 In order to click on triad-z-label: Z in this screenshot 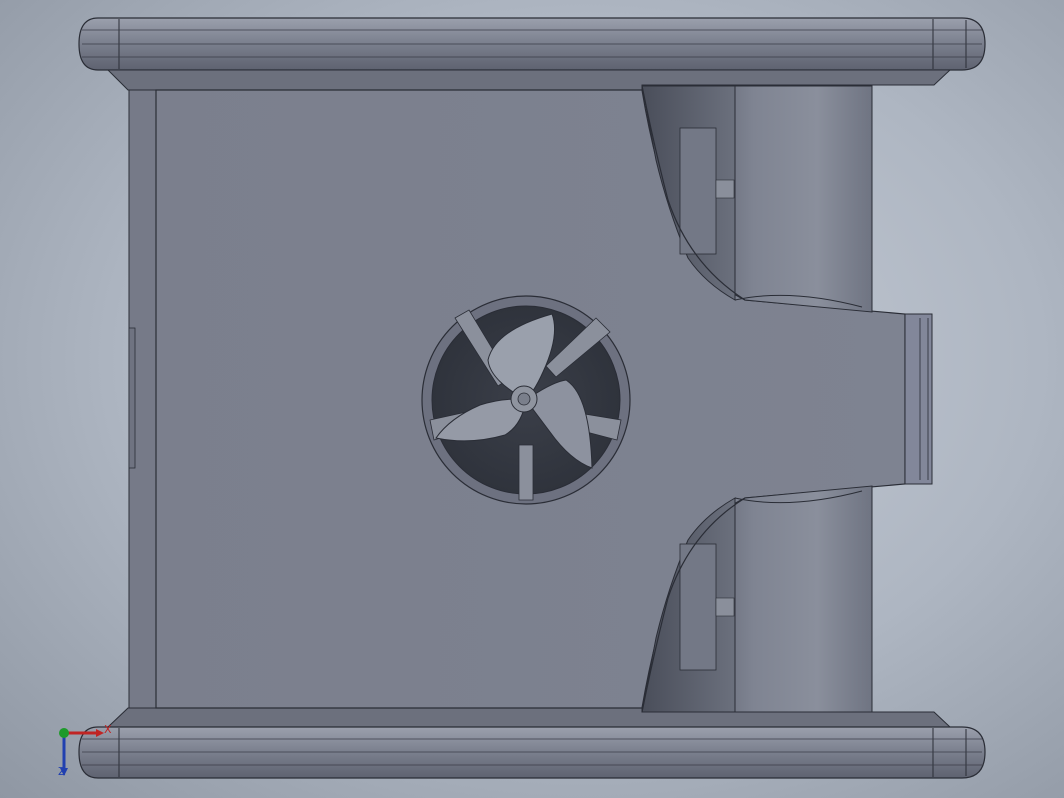, I will do `click(62, 771)`.